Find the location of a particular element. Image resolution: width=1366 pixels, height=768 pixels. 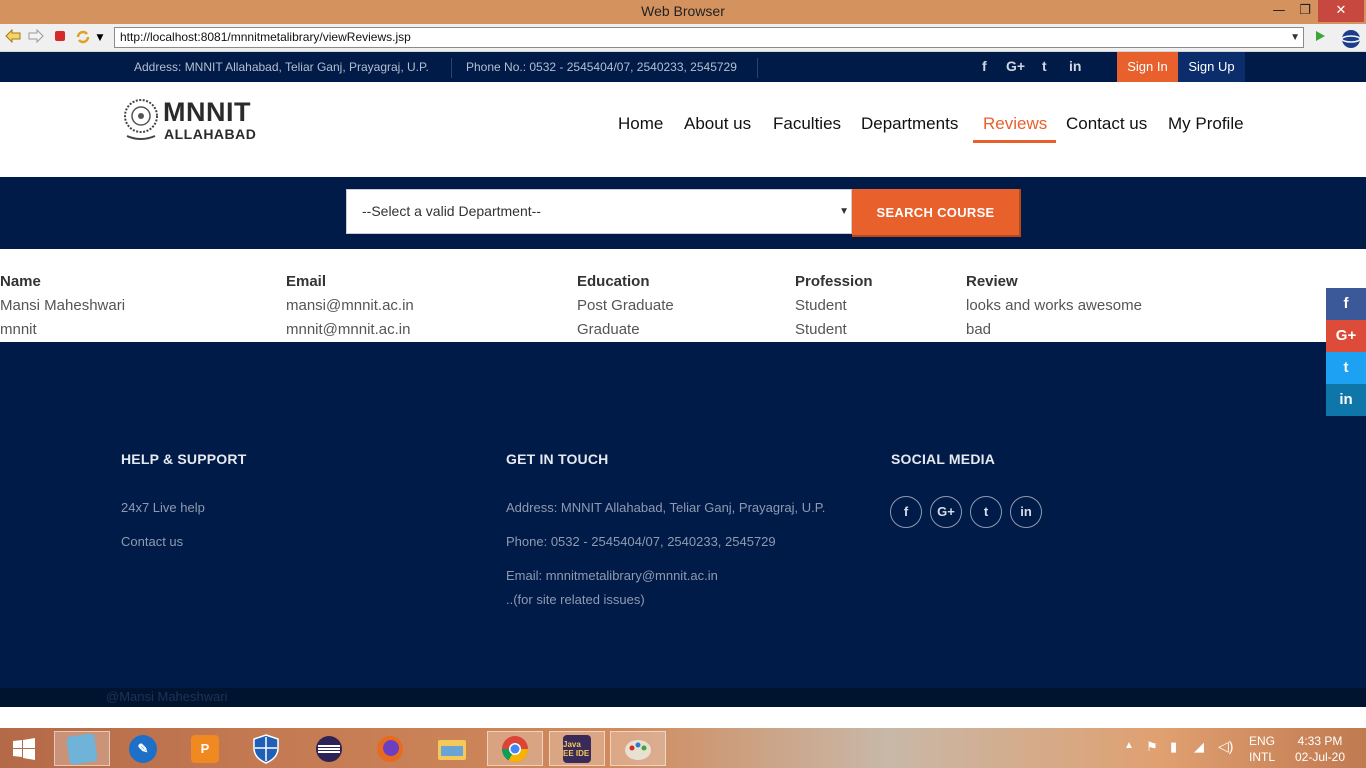

tray-volume-icon: ◁) is located at coordinates (1225, 746).